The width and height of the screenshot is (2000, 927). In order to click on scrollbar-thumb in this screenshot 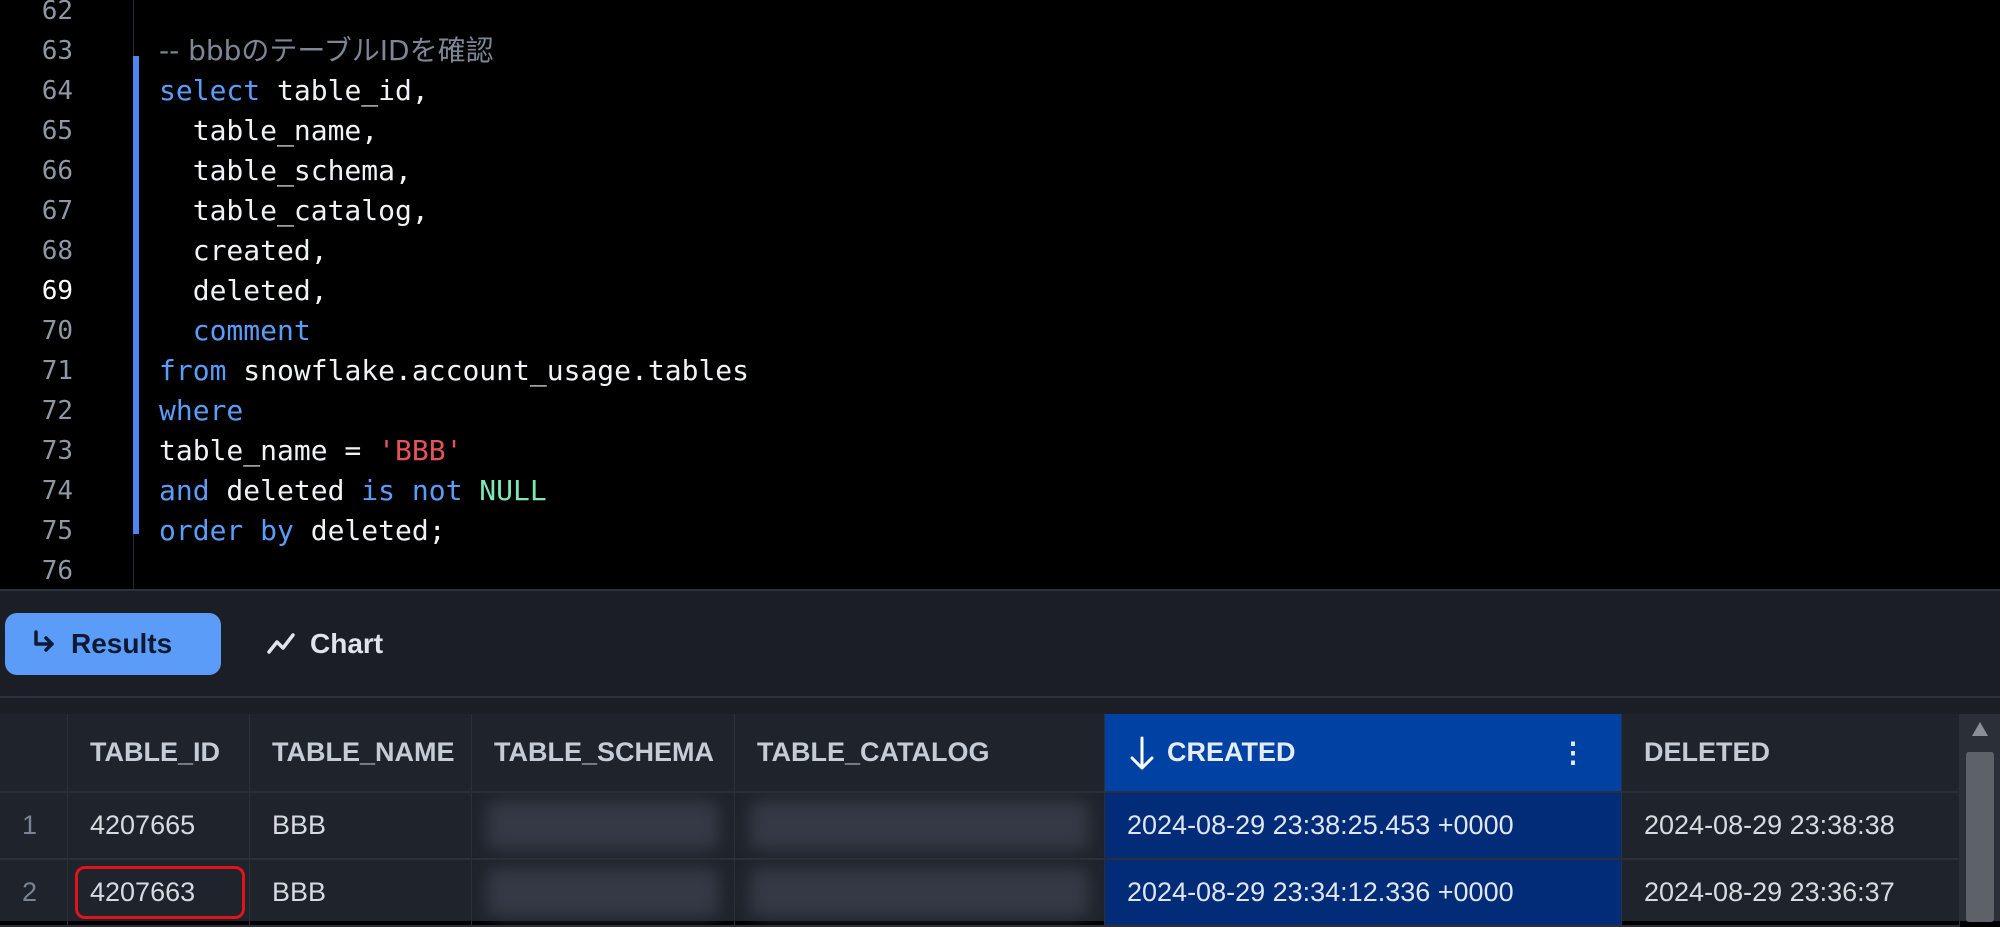, I will do `click(1980, 837)`.